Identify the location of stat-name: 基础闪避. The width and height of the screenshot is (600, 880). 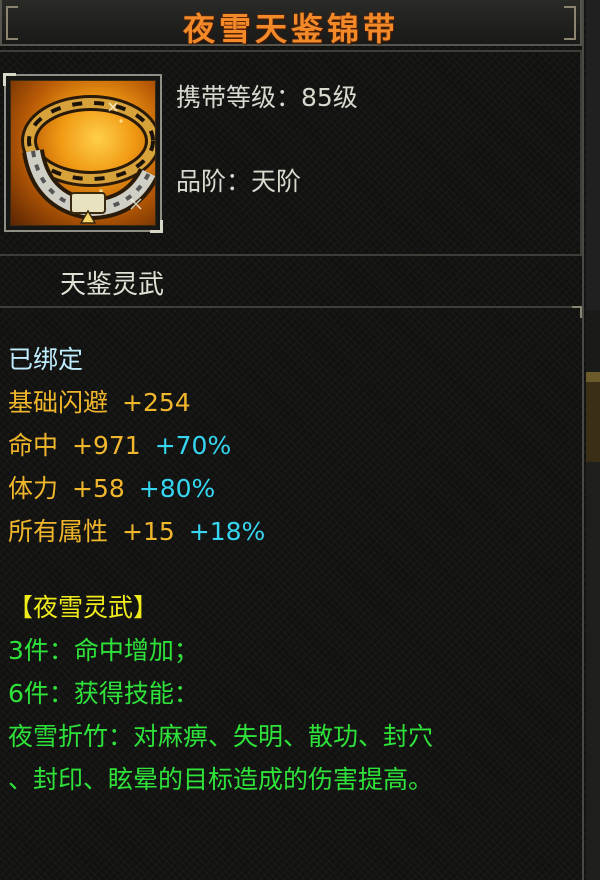
(58, 402).